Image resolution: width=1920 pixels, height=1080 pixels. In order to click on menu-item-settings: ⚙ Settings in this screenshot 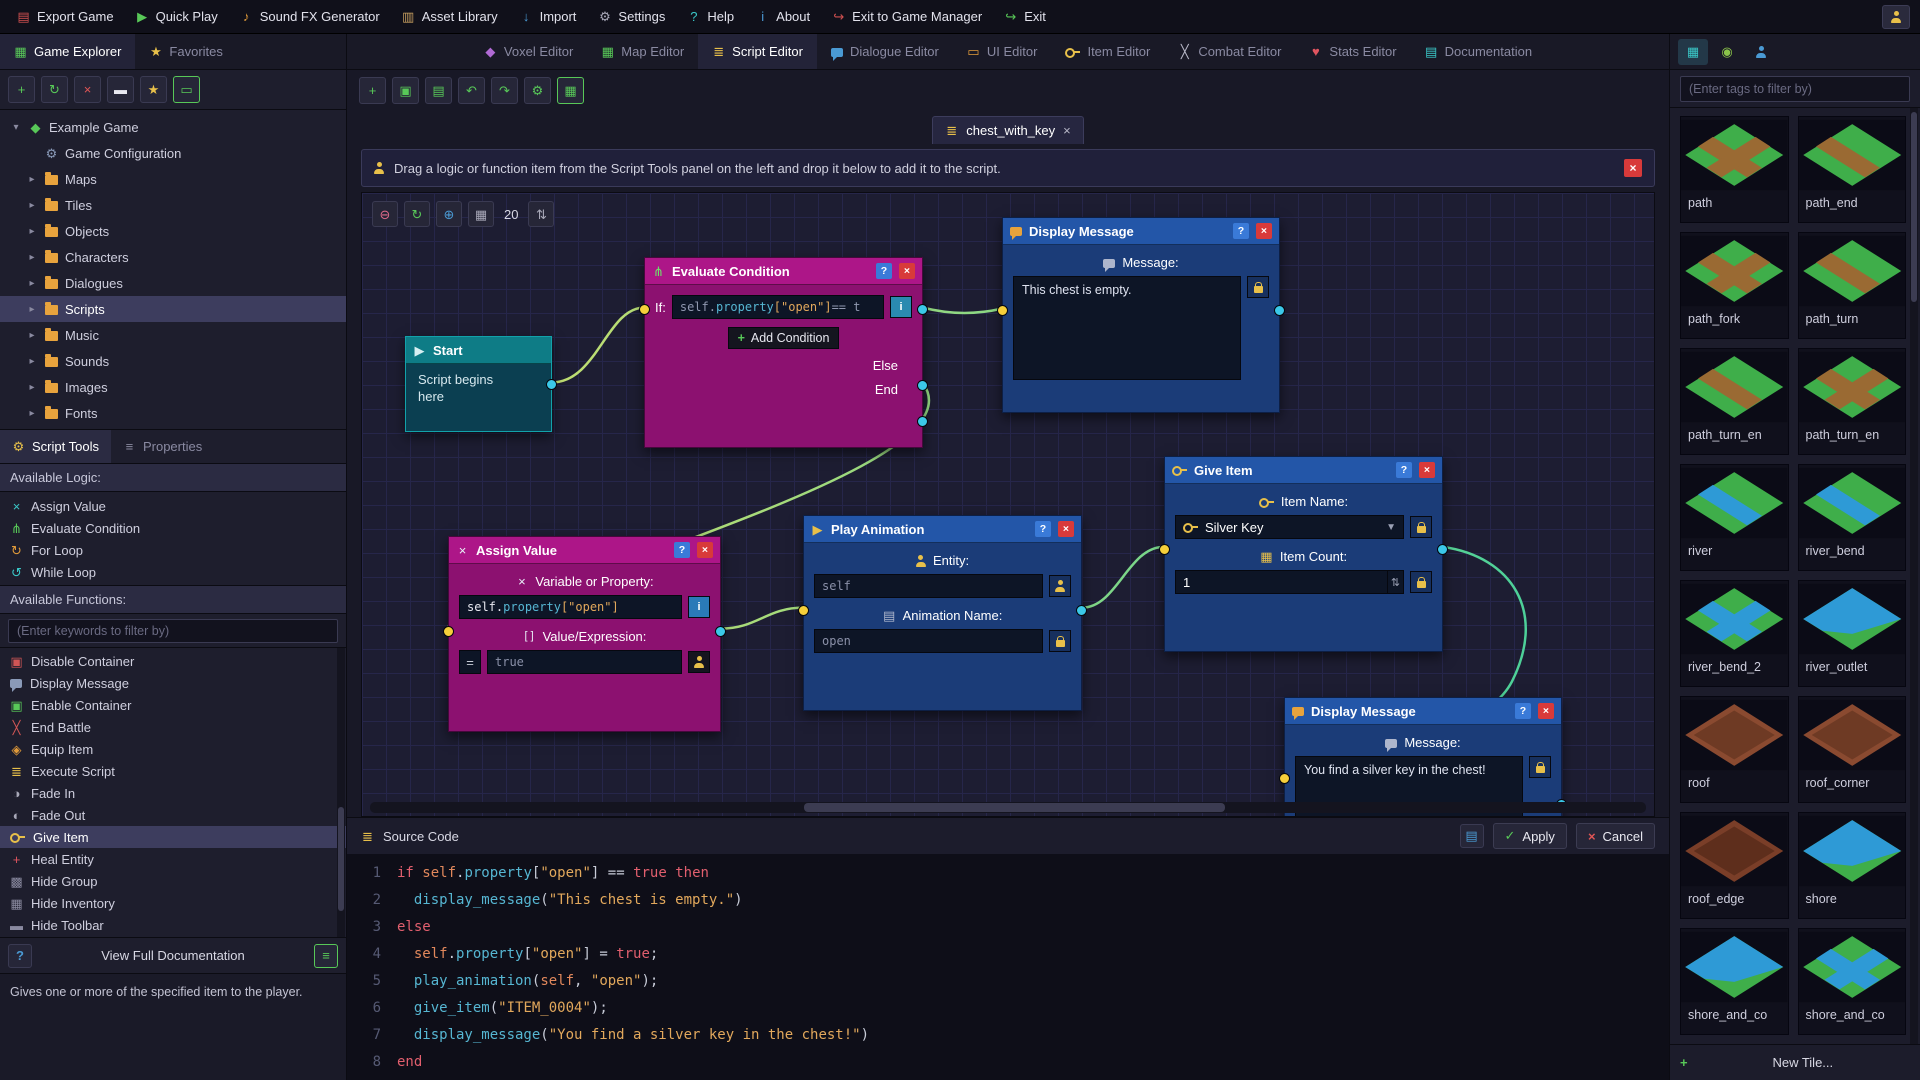, I will do `click(631, 16)`.